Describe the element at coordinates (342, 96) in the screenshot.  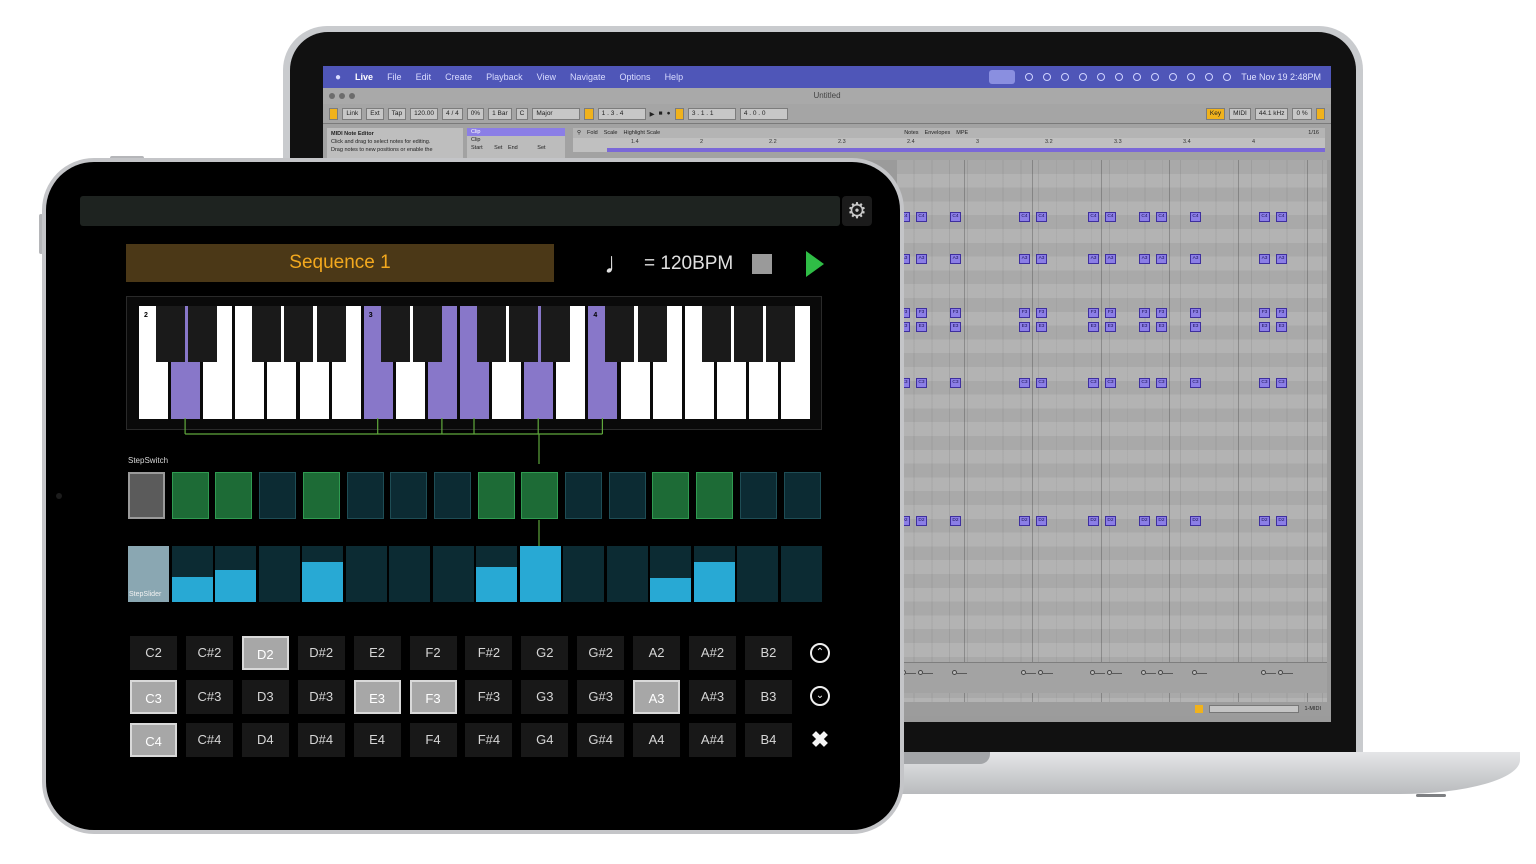
I see `window-minimize-button` at that location.